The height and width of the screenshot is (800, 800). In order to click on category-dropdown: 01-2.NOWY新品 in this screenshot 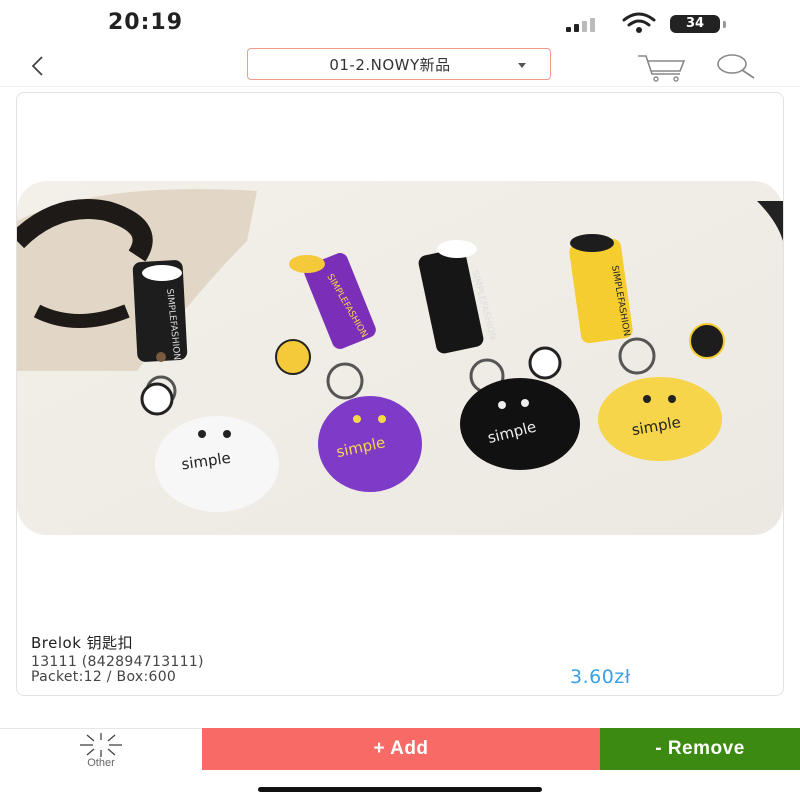, I will do `click(399, 64)`.